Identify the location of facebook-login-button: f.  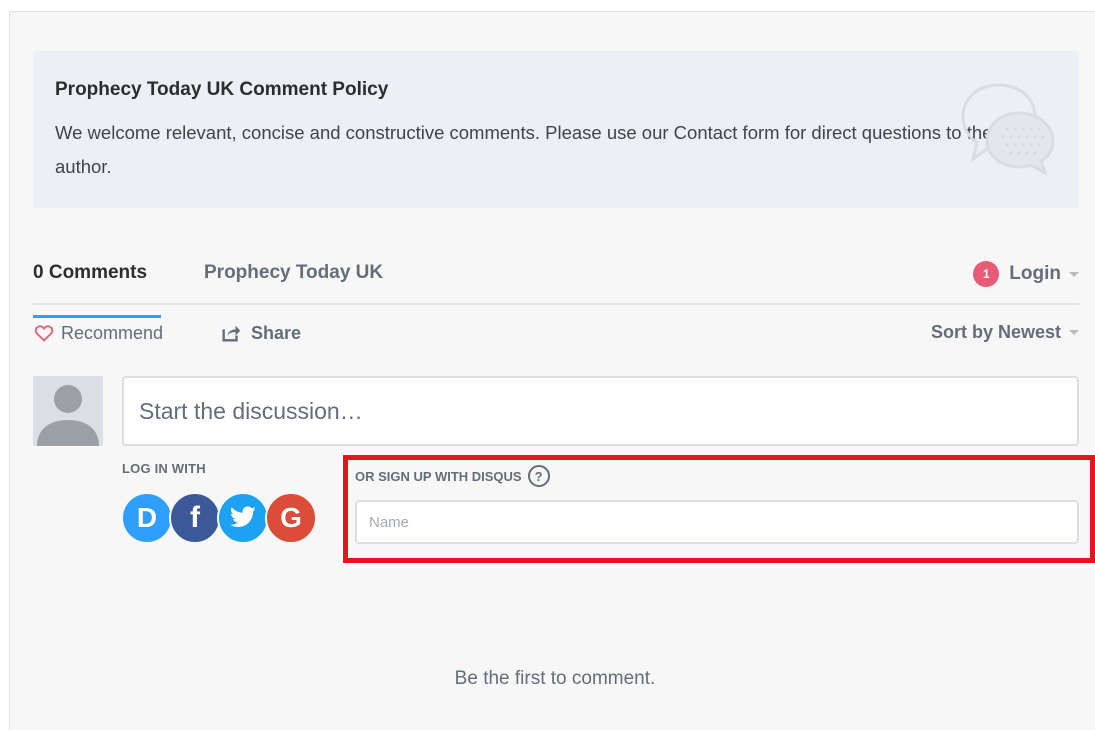
(195, 518).